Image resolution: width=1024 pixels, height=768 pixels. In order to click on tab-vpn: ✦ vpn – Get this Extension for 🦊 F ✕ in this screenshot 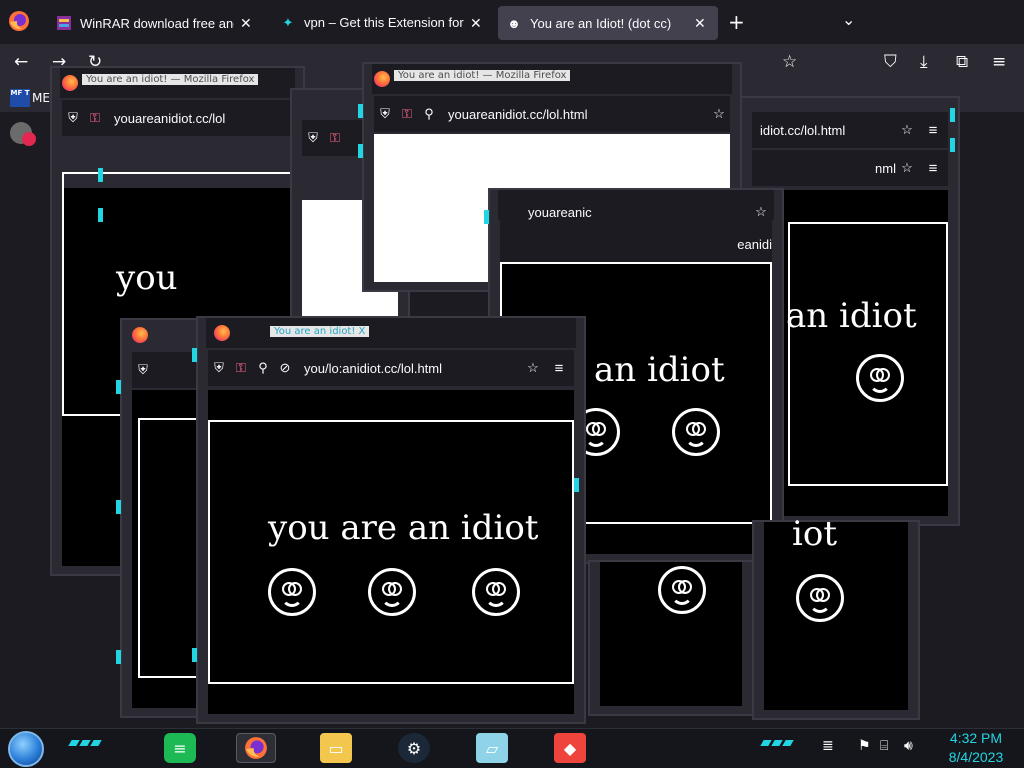, I will do `click(383, 23)`.